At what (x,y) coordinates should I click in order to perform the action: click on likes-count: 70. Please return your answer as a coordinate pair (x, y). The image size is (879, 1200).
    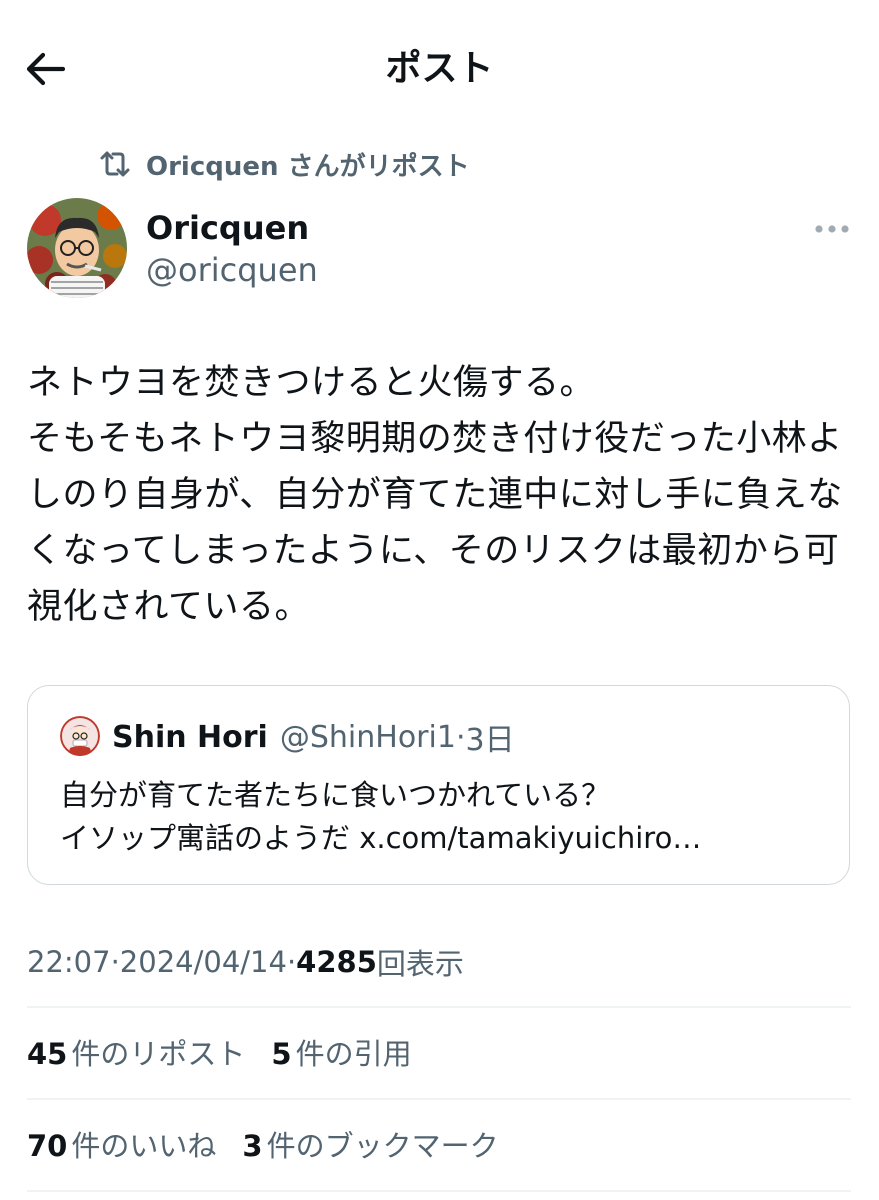
    Looking at the image, I should click on (47, 1146).